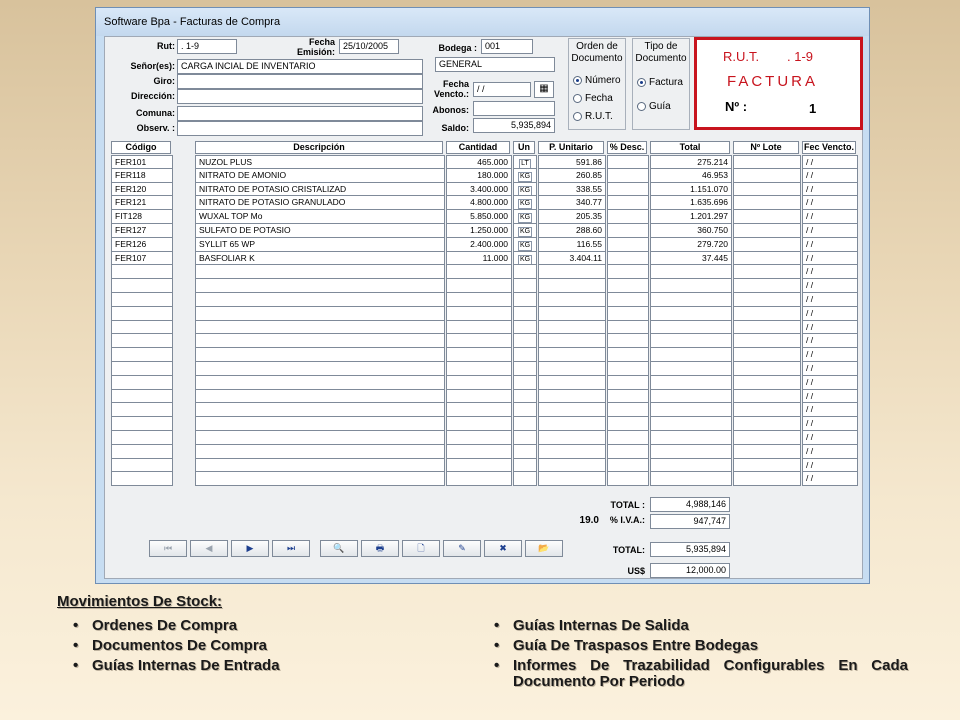 The image size is (960, 720). Describe the element at coordinates (478, 147) in the screenshot. I see `col-cantidad-header: Cantidad` at that location.